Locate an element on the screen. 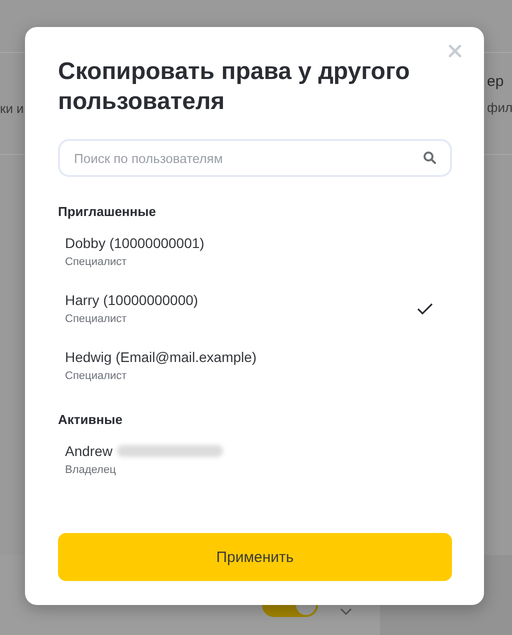 The image size is (512, 635). user-name: Harry (10000000000) is located at coordinates (131, 300).